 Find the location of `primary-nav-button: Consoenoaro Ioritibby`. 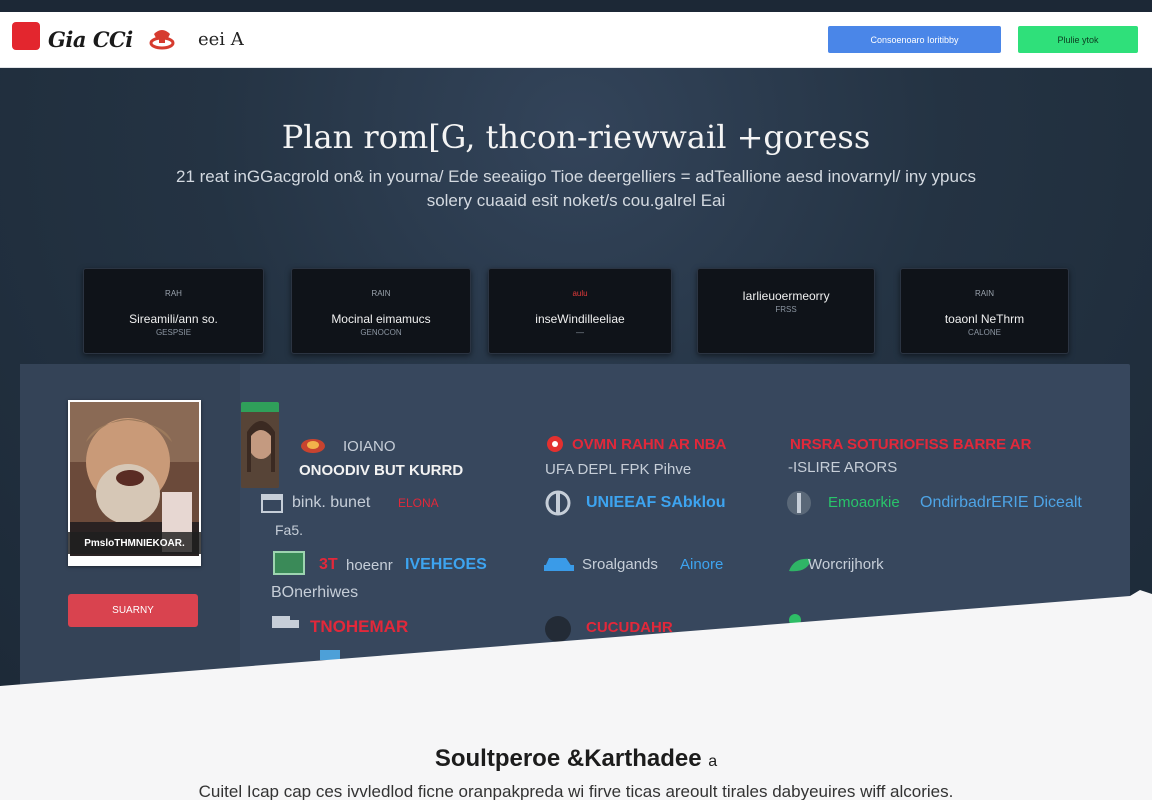

primary-nav-button: Consoenoaro Ioritibby is located at coordinates (914, 39).